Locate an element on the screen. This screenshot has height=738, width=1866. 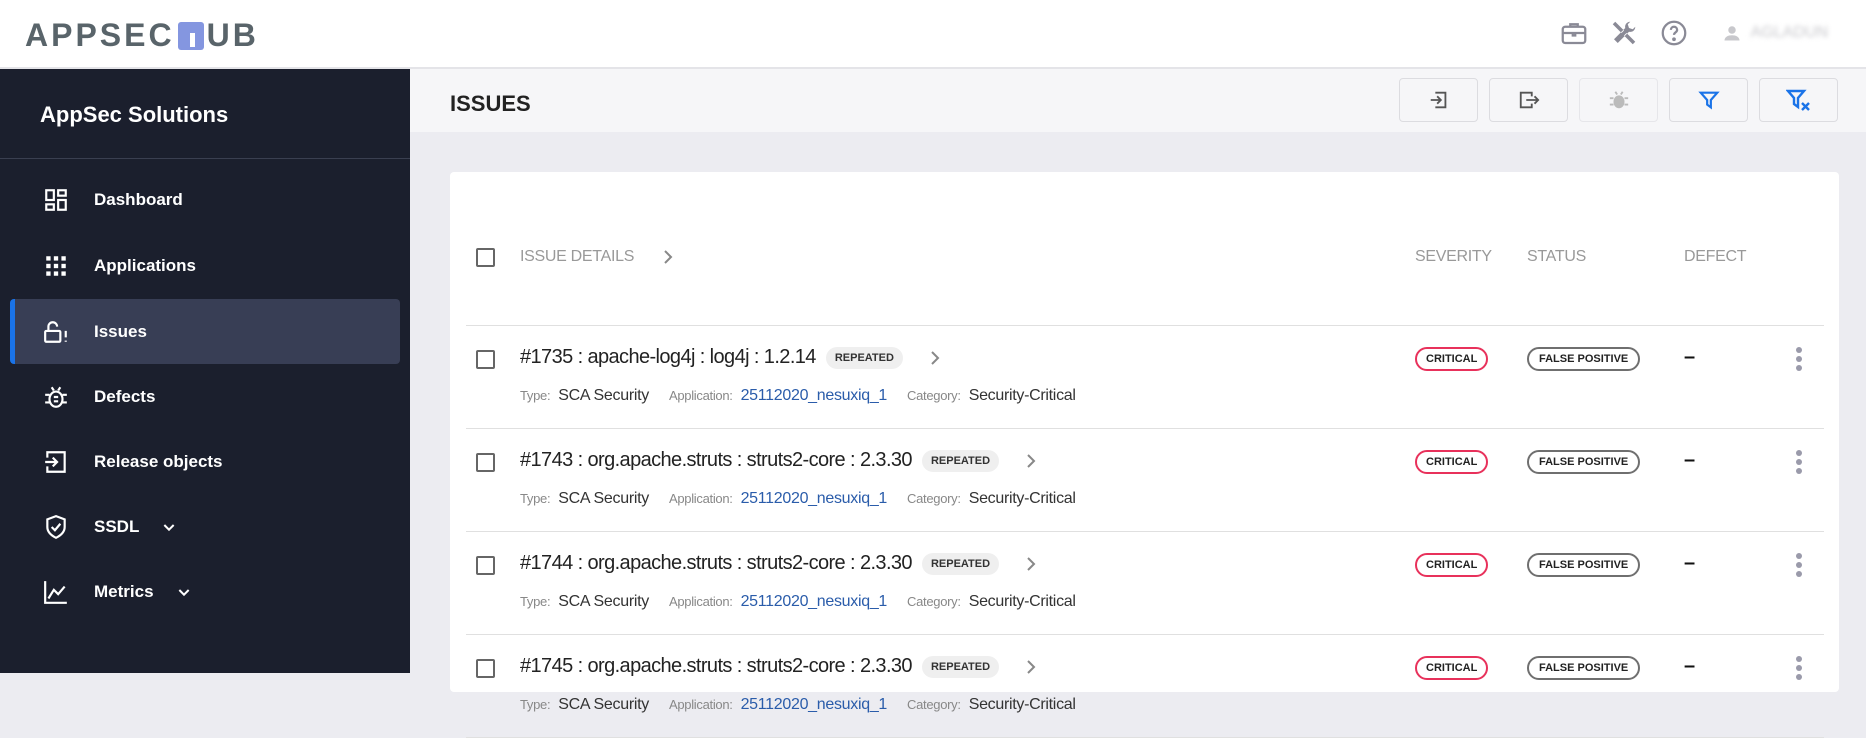
export-button is located at coordinates (1528, 100).